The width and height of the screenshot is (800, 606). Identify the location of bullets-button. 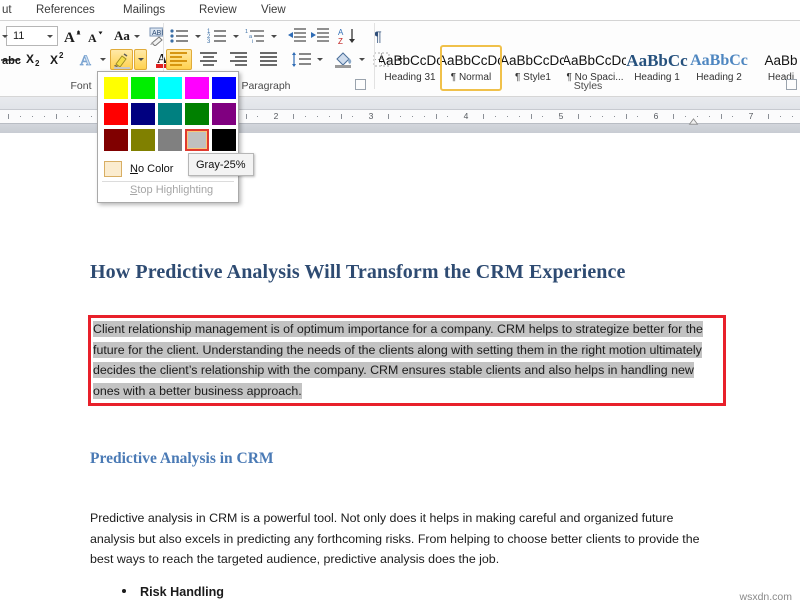
(180, 36).